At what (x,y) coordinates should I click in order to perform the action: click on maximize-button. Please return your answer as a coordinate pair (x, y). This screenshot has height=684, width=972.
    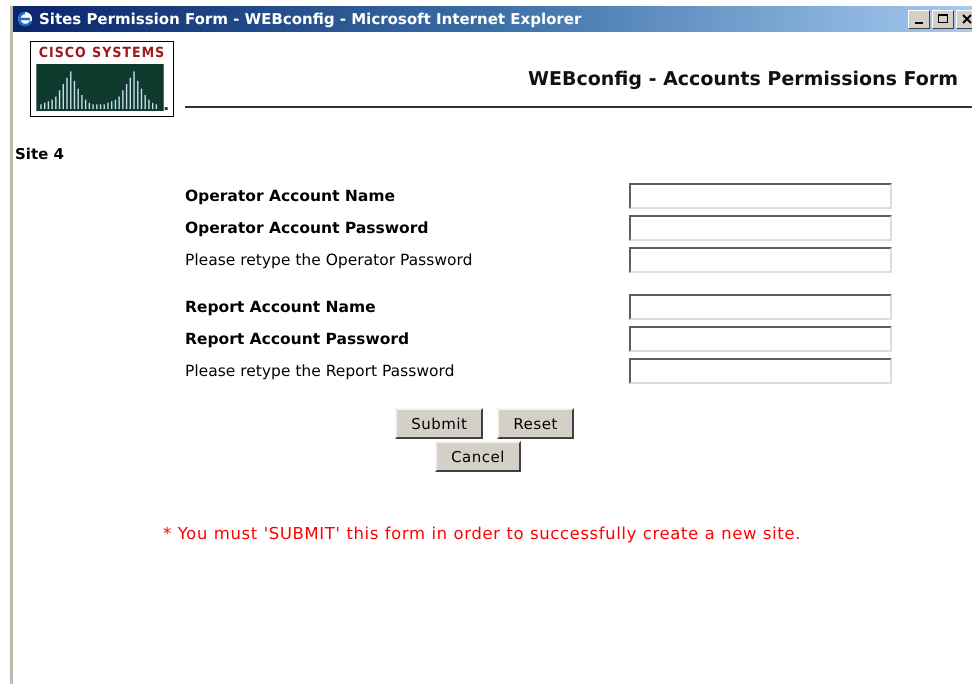
    Looking at the image, I should click on (943, 19).